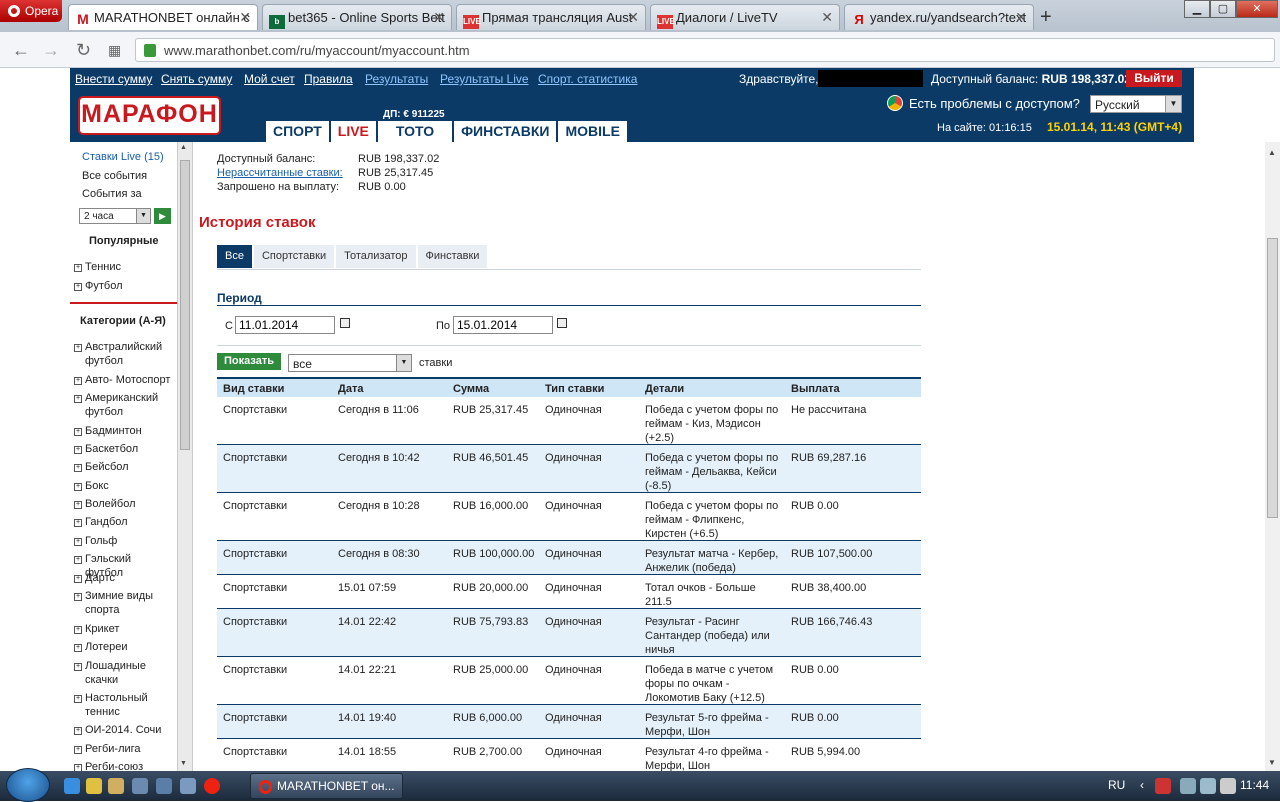  What do you see at coordinates (551, 17) in the screenshot?
I see `browser-tab-live-stream: LIVEПрямая трансляция Aust ✕` at bounding box center [551, 17].